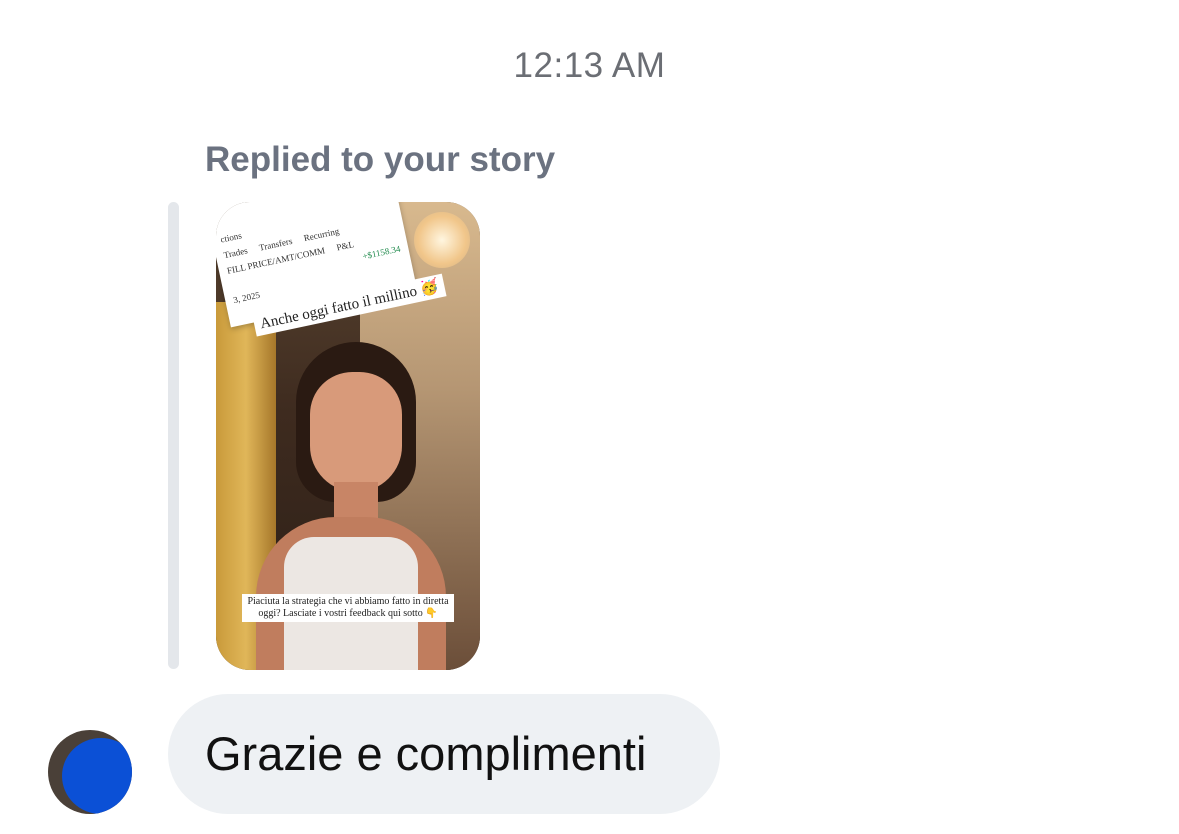  What do you see at coordinates (97, 776) in the screenshot?
I see `avatar-redaction` at bounding box center [97, 776].